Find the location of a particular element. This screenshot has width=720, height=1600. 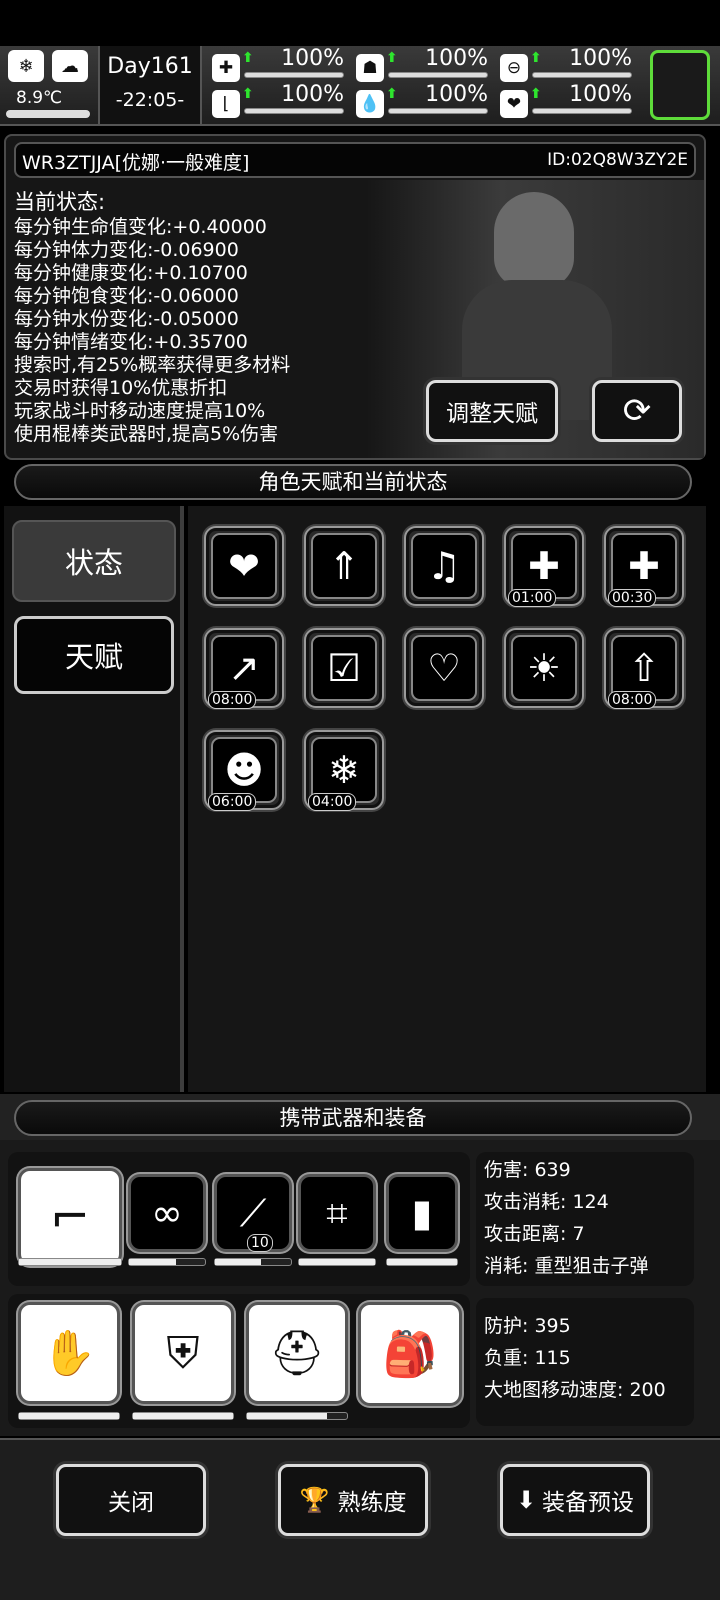

helmet-icon: ⛑ is located at coordinates (297, 1353).